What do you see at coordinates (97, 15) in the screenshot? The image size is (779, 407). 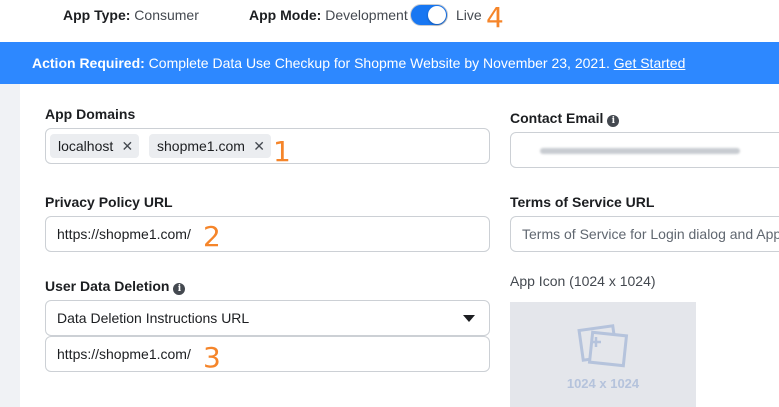 I see `app-type-label: App Type:` at bounding box center [97, 15].